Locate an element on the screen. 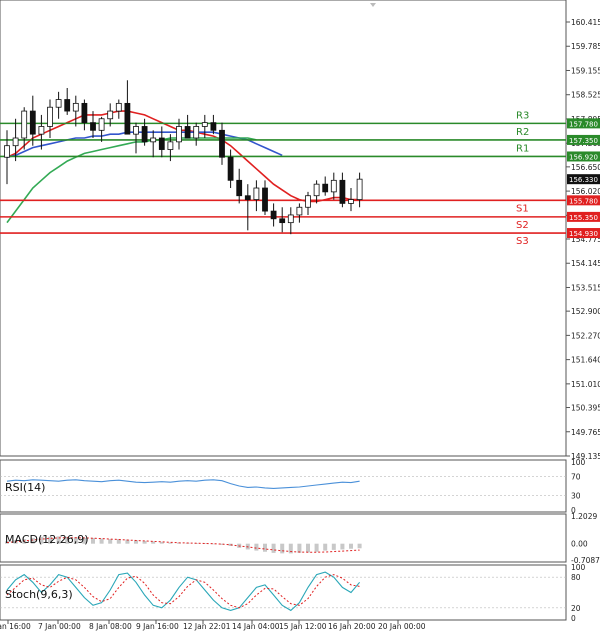 The image size is (600, 639). level-label: R3 is located at coordinates (522, 115).